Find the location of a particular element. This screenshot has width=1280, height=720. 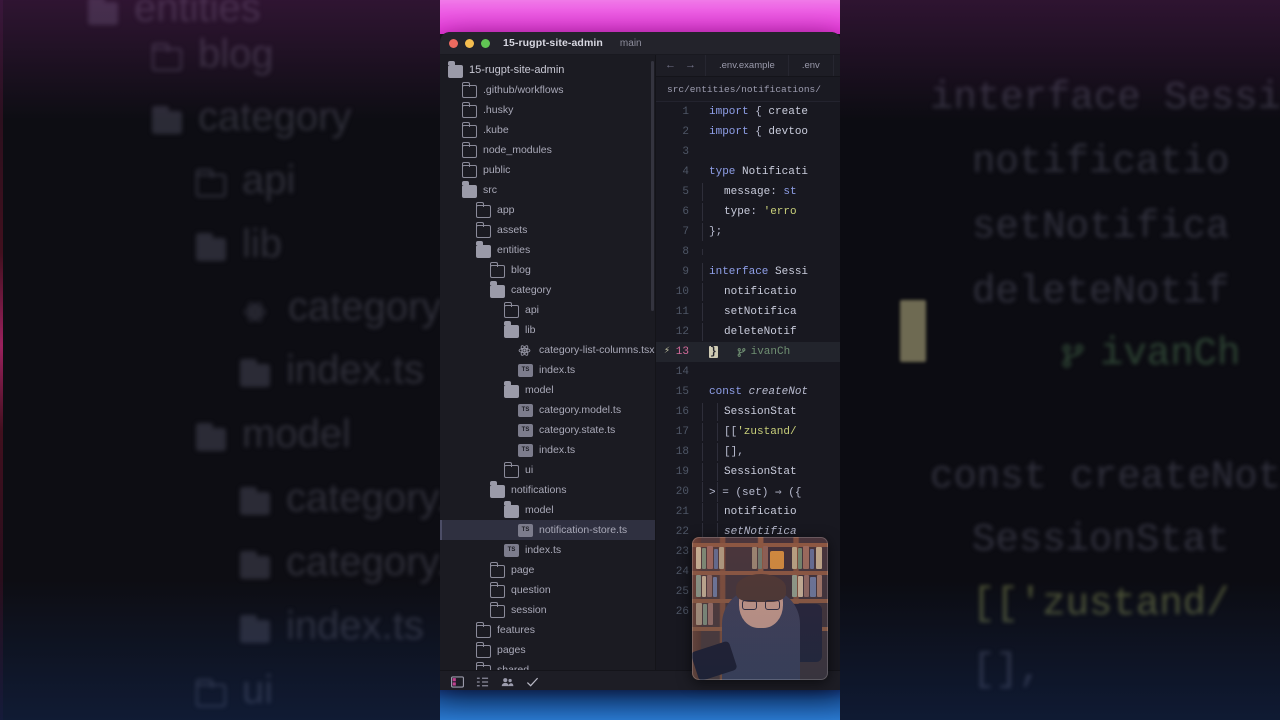

code-line: 7}; is located at coordinates (748, 232).